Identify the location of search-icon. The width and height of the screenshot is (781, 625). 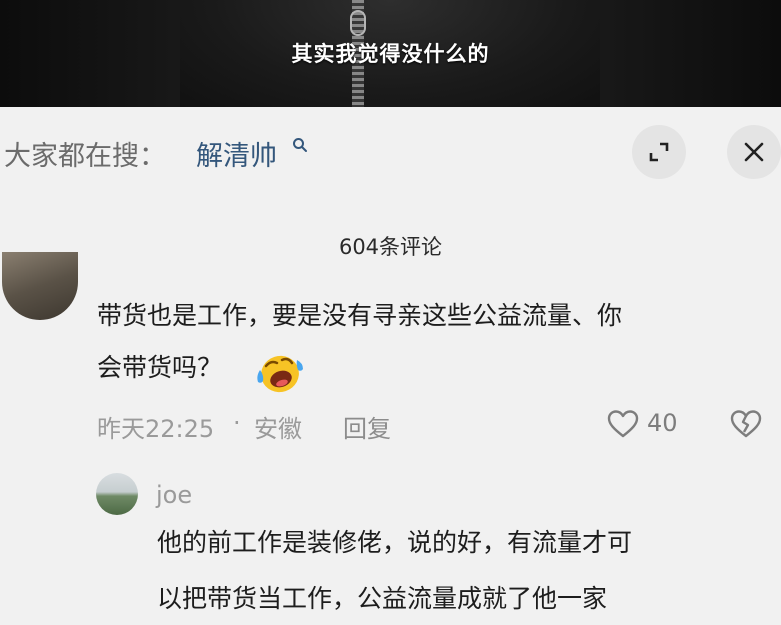
(300, 145).